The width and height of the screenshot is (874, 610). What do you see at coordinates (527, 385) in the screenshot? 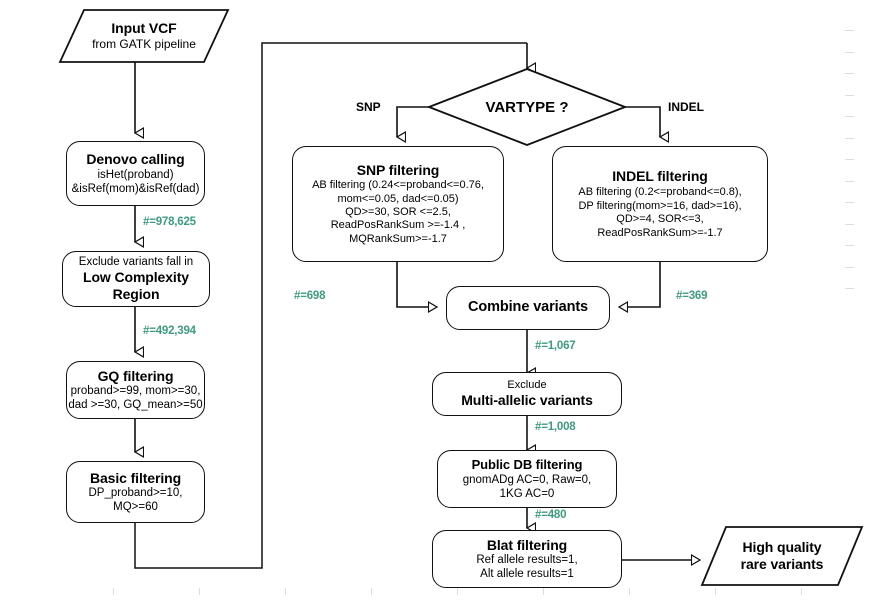
I see `multiallelic-top-text: Exclude` at bounding box center [527, 385].